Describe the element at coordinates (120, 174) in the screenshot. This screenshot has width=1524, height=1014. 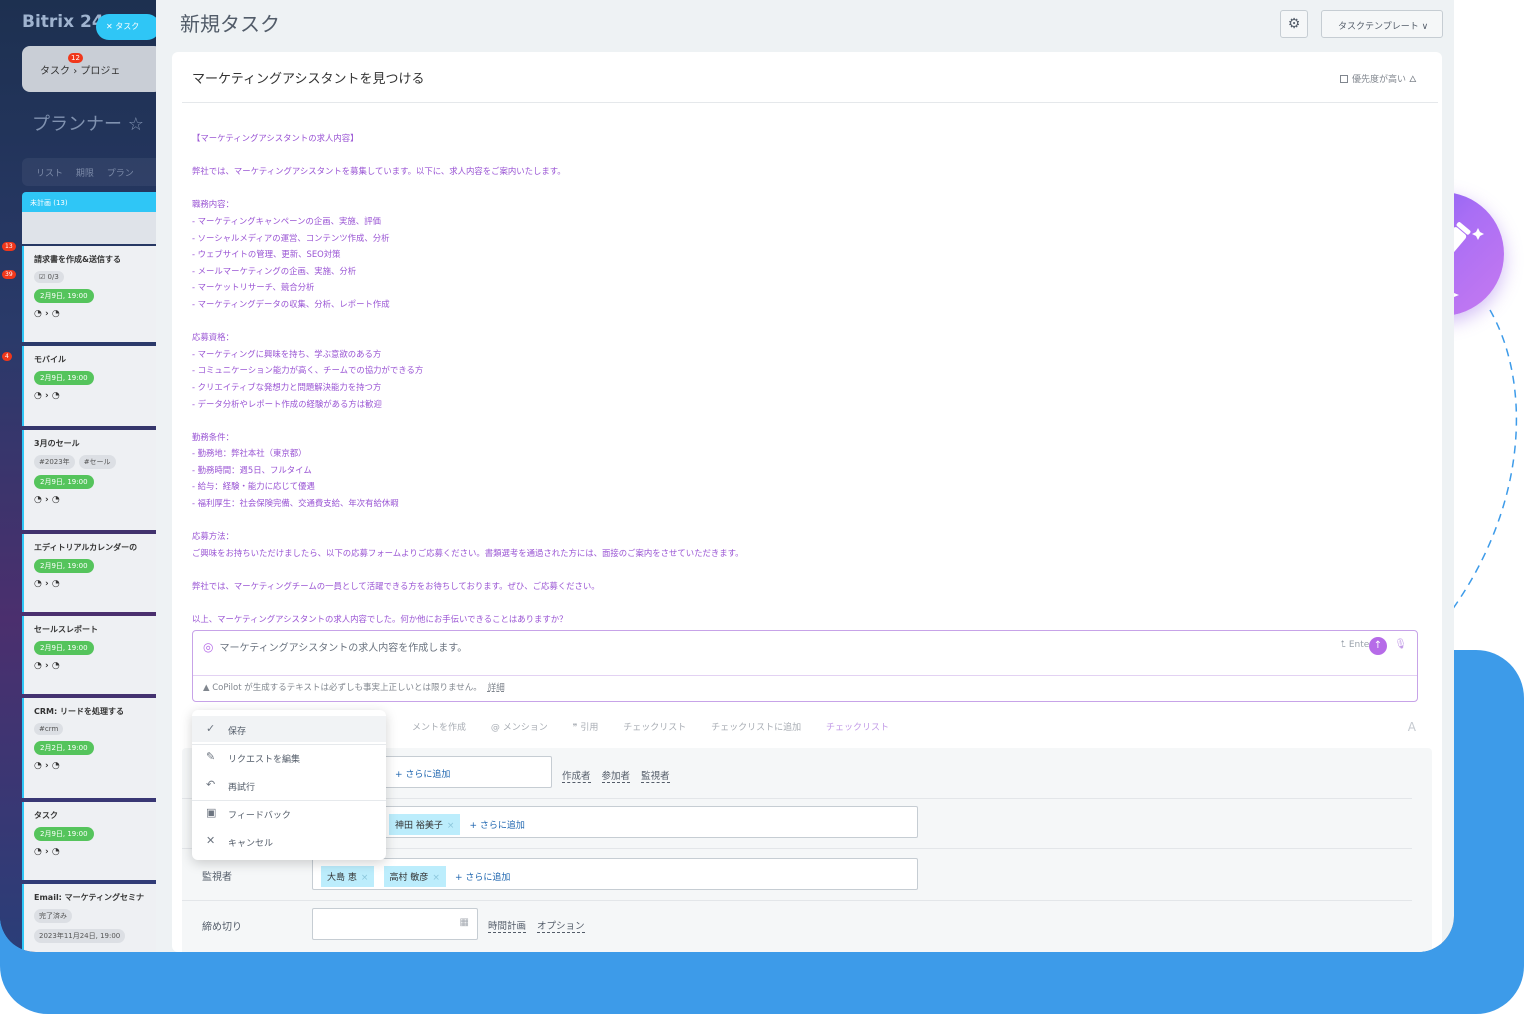
I see `tab-plan: プラン` at that location.